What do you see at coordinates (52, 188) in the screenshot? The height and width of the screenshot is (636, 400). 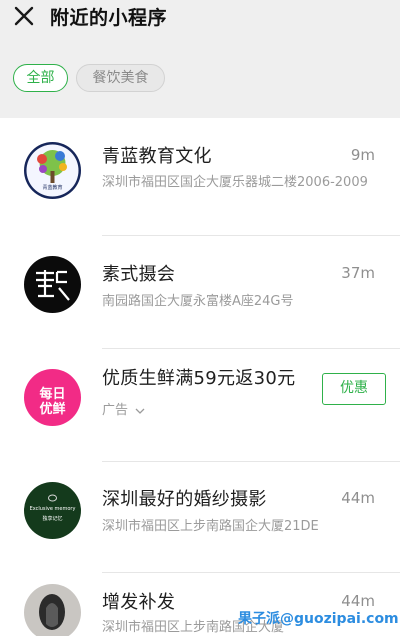 I see `avatar-logo-text: 青蓝教育` at bounding box center [52, 188].